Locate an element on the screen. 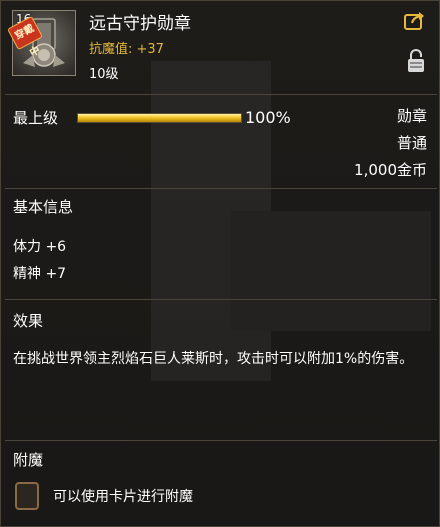 The width and height of the screenshot is (440, 527). effect-description: 在挑战世界领主烈焰石巨人莱斯时，攻击时可以附加1%的伤害。 is located at coordinates (213, 359).